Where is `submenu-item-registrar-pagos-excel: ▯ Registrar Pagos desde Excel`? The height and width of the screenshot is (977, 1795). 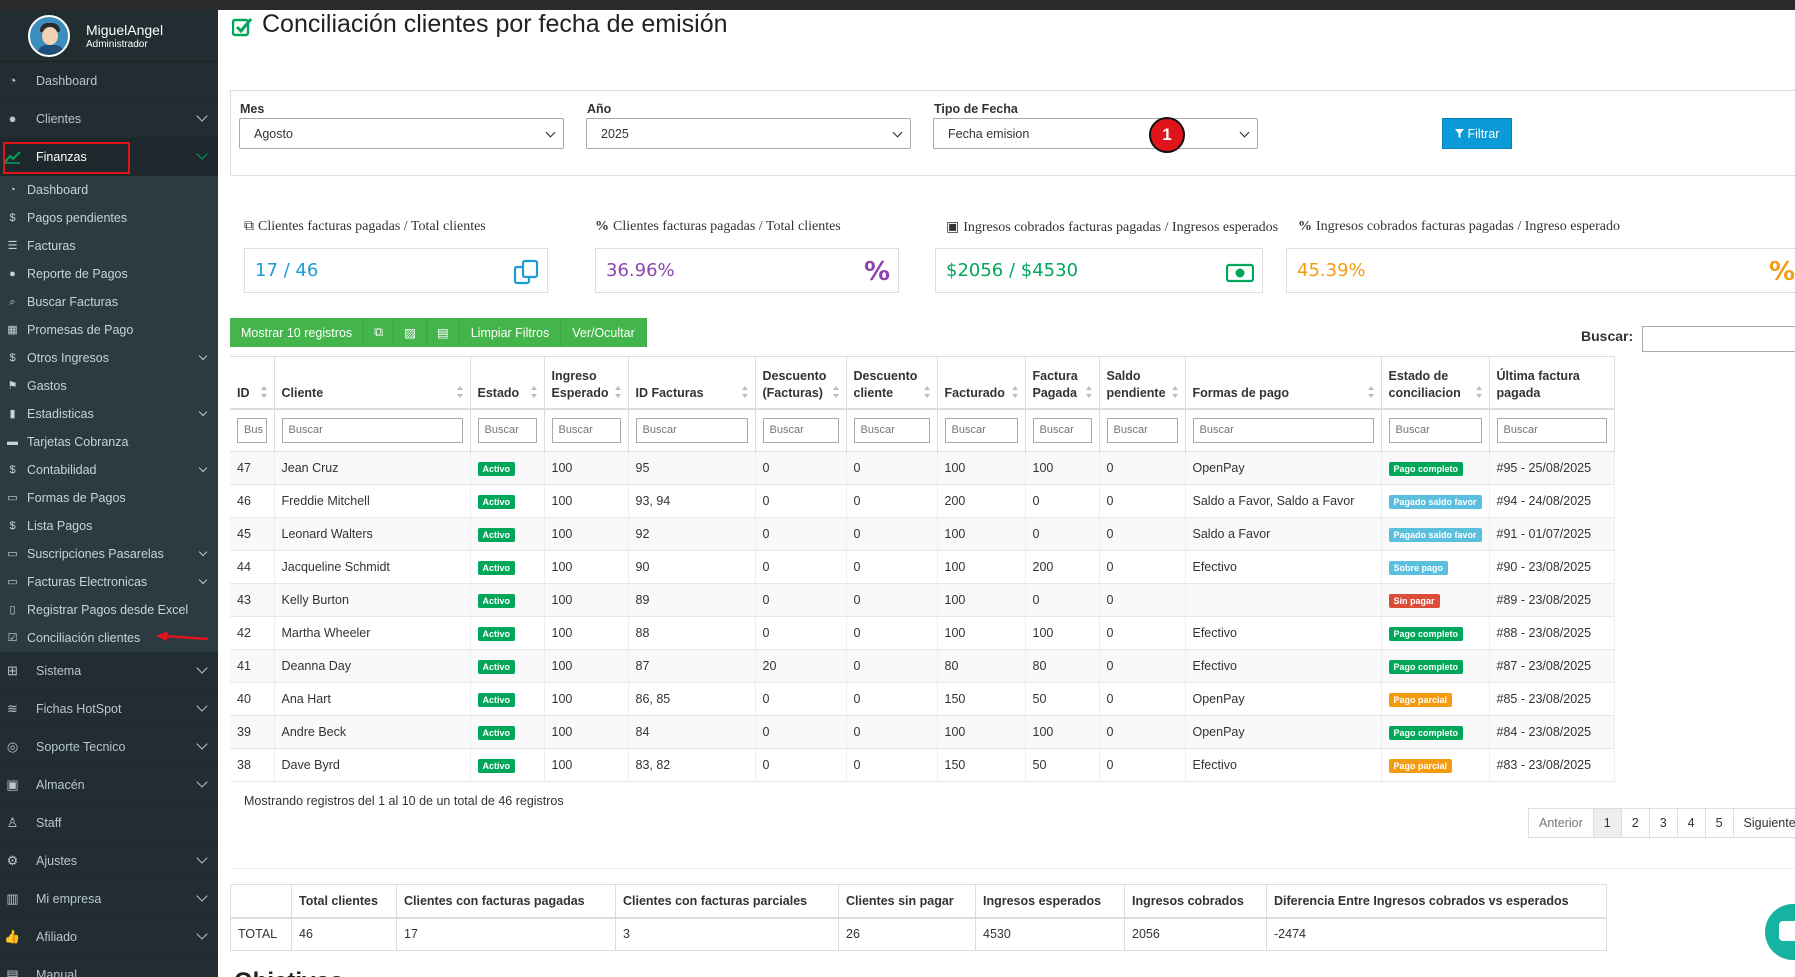 submenu-item-registrar-pagos-excel: ▯ Registrar Pagos desde Excel is located at coordinates (109, 610).